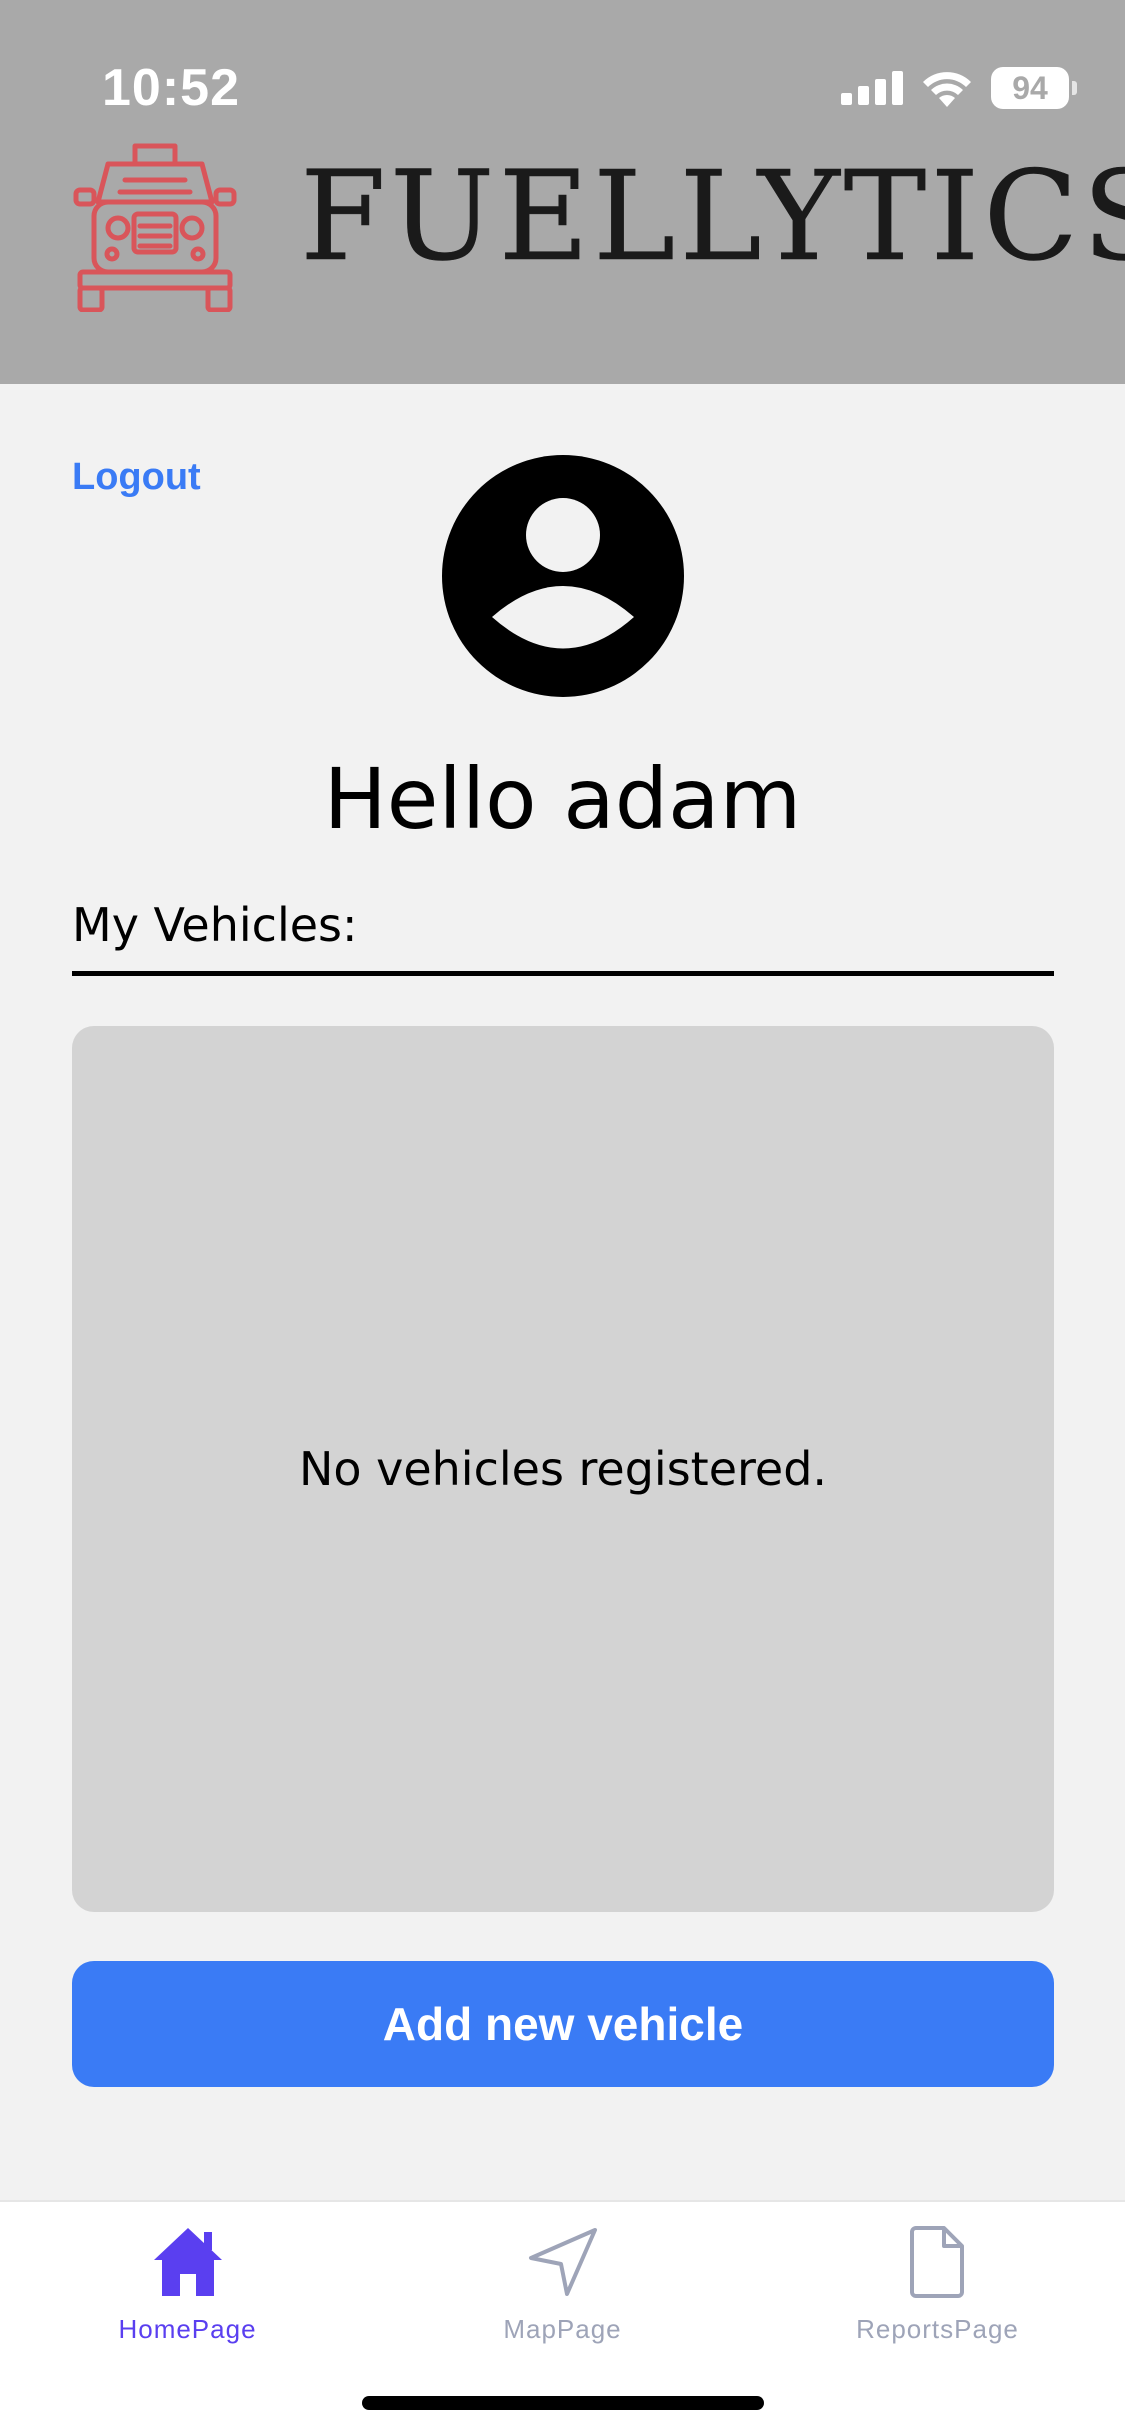 The image size is (1125, 2436). Describe the element at coordinates (872, 88) in the screenshot. I see `signal-icon` at that location.